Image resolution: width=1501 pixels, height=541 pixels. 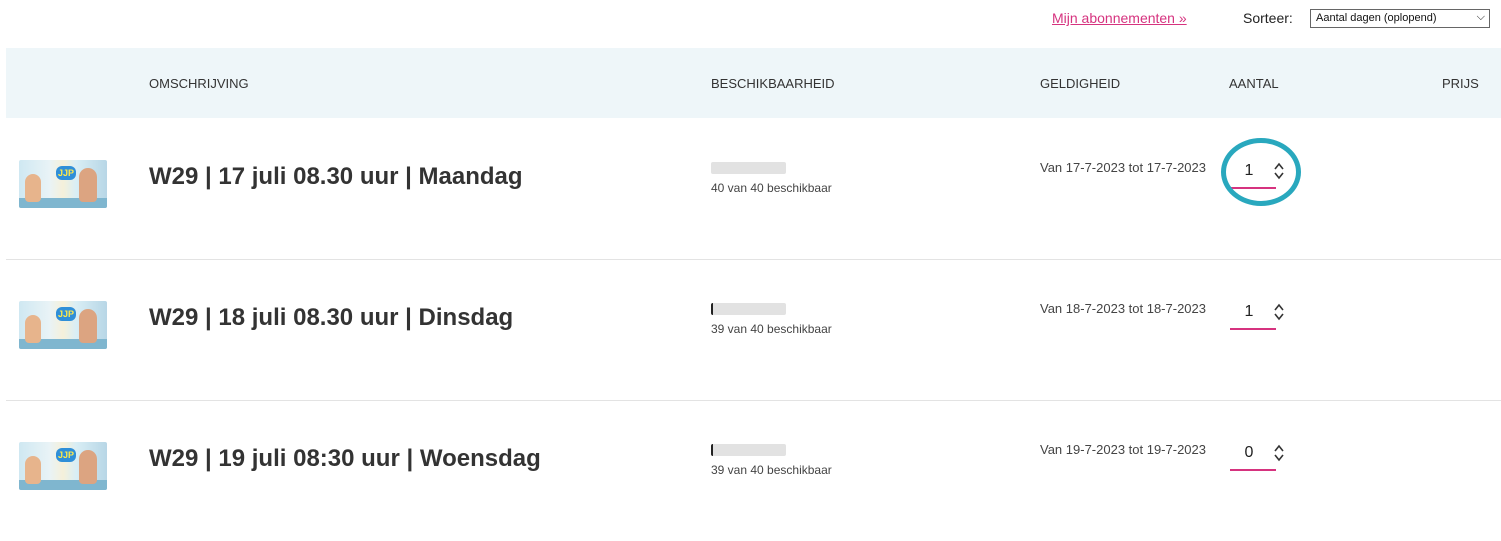 I want to click on validity-text: Van 19-7-2023 tot 19-7-2023, so click(x=1123, y=449).